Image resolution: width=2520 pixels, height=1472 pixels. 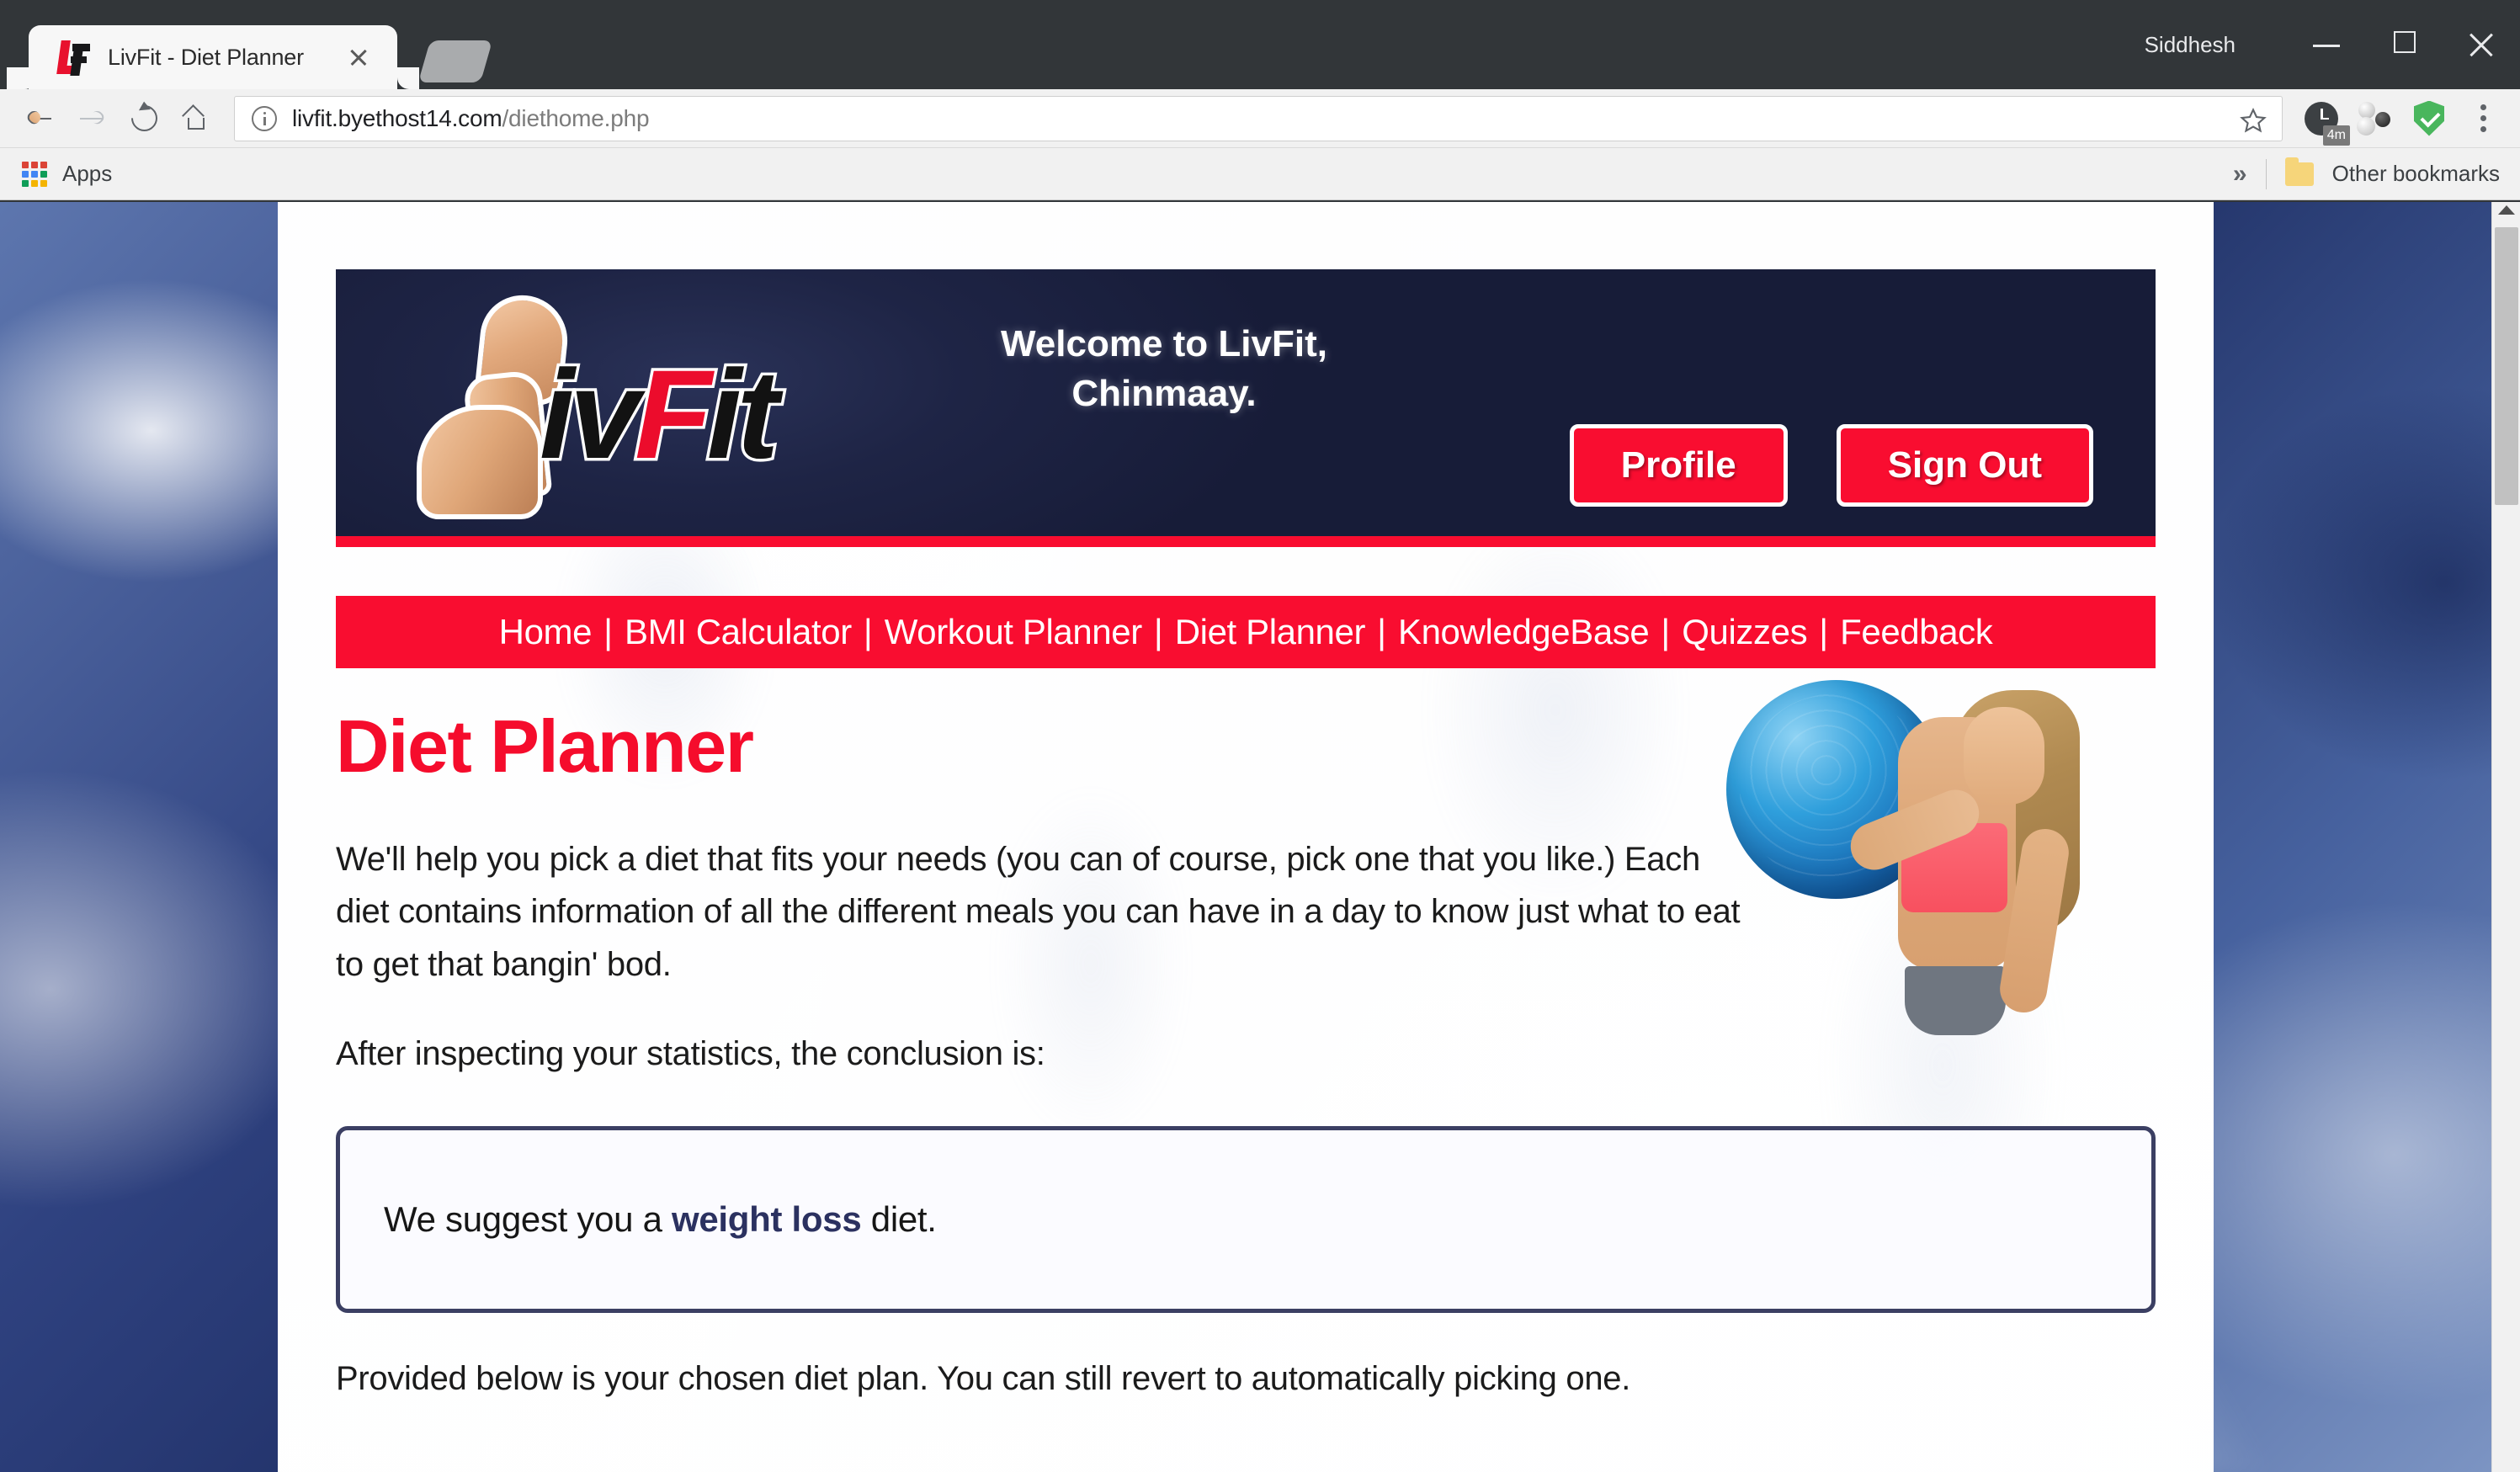 I want to click on logo-part-iv: iv, so click(x=589, y=414).